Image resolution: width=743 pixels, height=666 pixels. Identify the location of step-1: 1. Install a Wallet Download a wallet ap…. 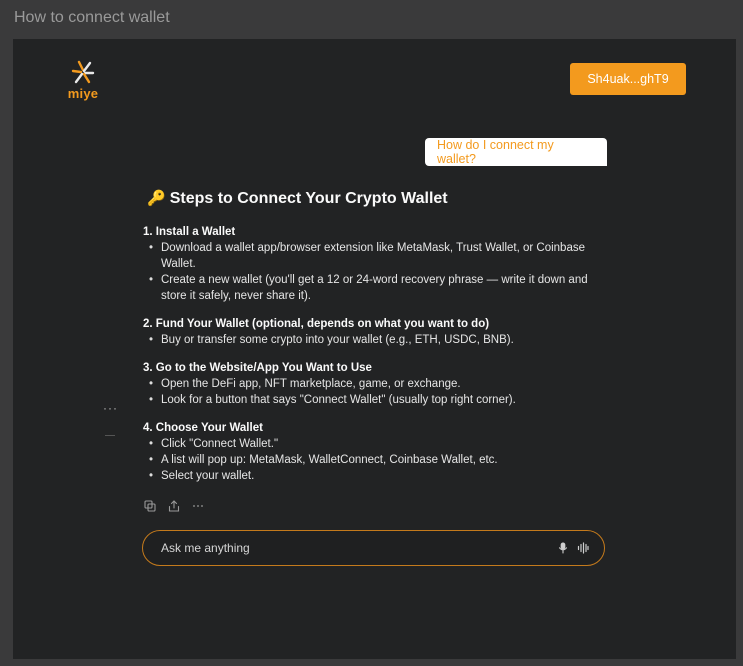
(378, 264).